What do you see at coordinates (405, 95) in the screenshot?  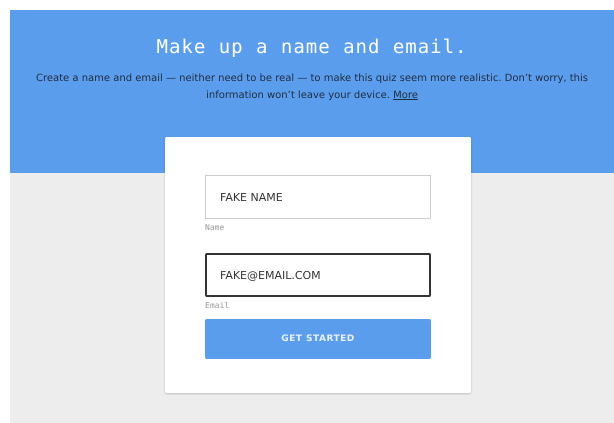 I see `more-link: More` at bounding box center [405, 95].